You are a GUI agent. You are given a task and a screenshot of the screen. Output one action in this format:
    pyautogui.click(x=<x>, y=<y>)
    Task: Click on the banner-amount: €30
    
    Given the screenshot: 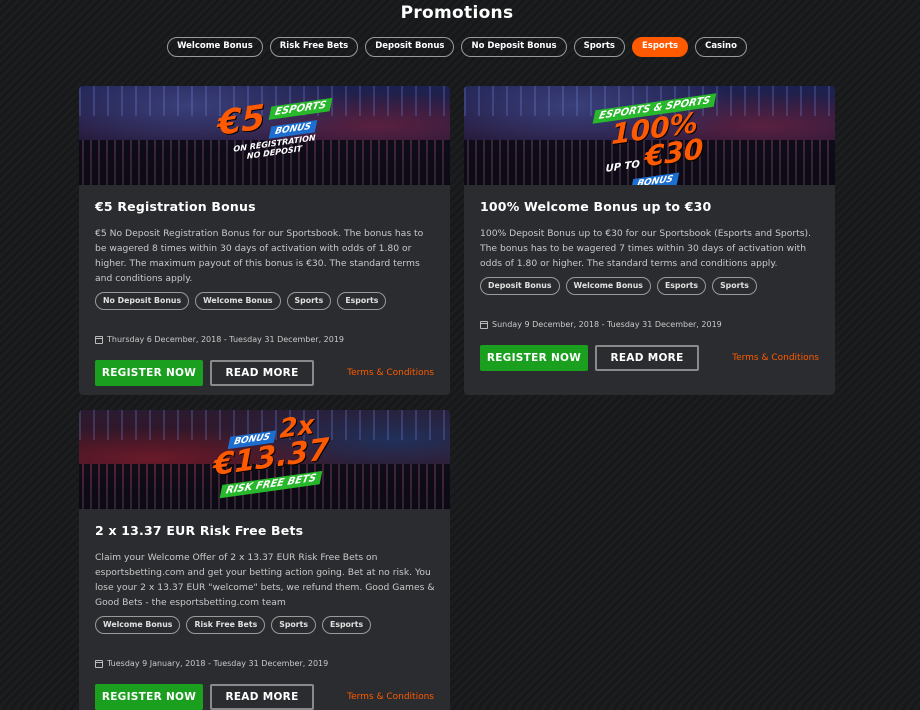 What is the action you would take?
    pyautogui.click(x=674, y=153)
    